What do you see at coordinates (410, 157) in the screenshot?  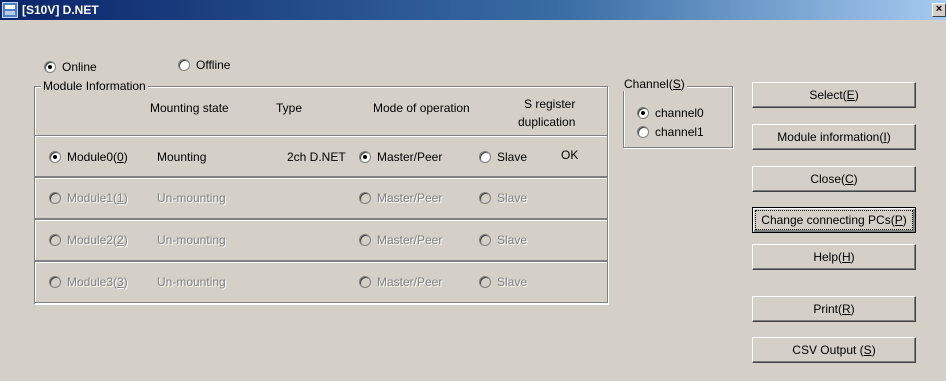 I see `module0-master-label: Master/Peer` at bounding box center [410, 157].